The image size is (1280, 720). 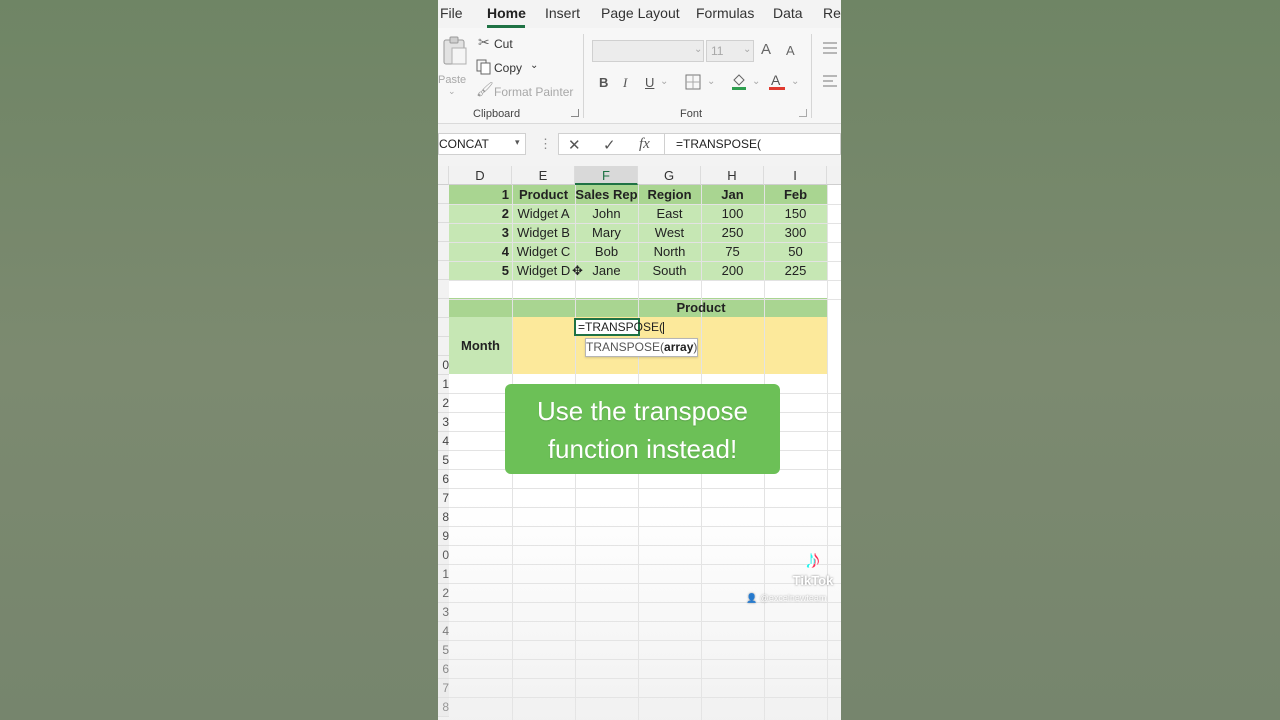 I want to click on font-launcher-icon, so click(x=803, y=113).